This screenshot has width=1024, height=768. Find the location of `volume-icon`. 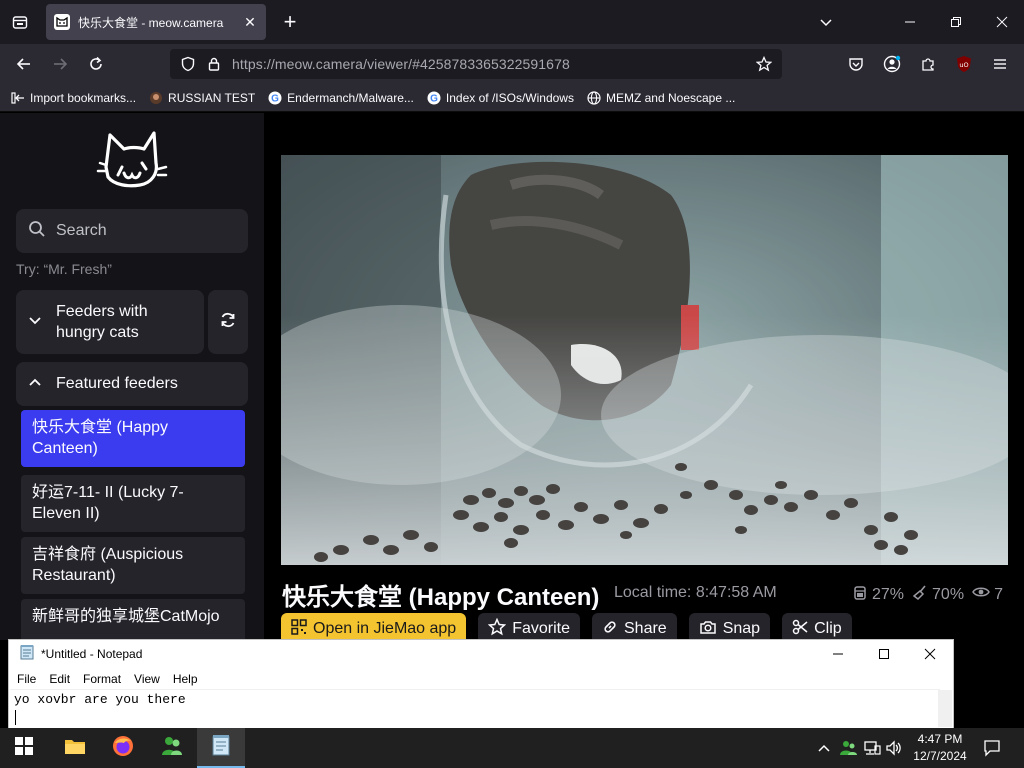

volume-icon is located at coordinates (894, 748).